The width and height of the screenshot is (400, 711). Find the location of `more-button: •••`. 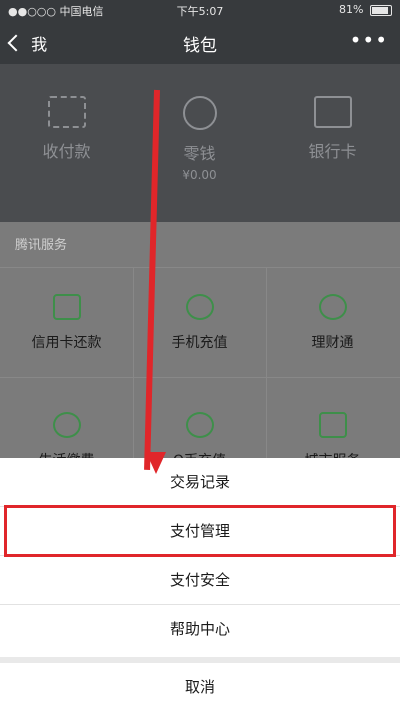

more-button: ••• is located at coordinates (369, 40).